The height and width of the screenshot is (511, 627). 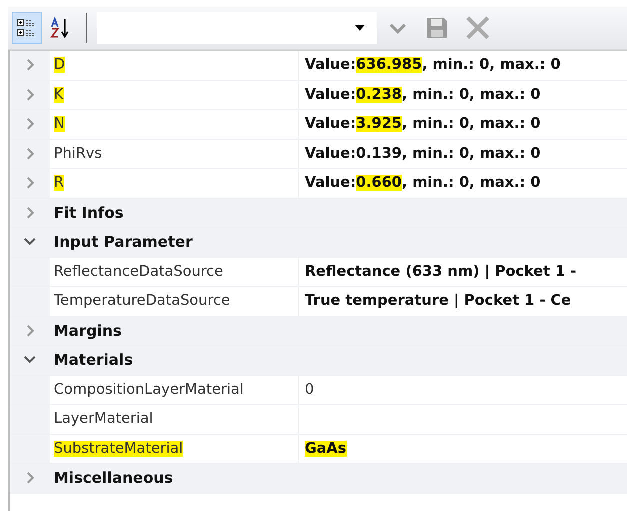 I want to click on property-name: CompositionLayerMaterial, so click(x=149, y=390).